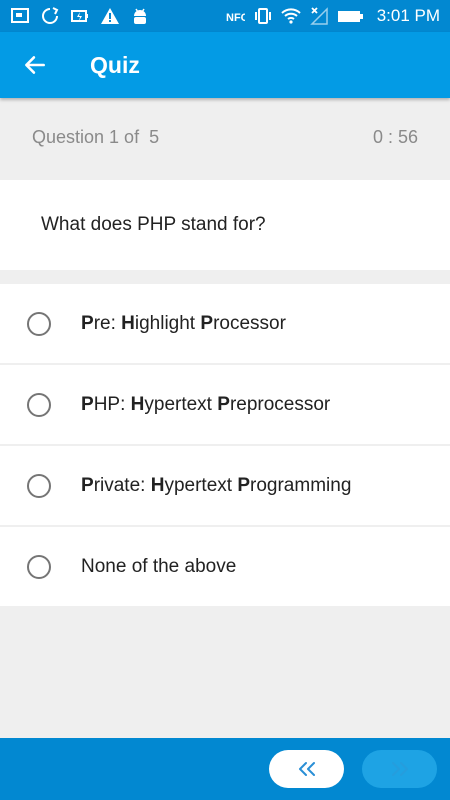 Image resolution: width=450 pixels, height=800 pixels. I want to click on back-button, so click(35, 65).